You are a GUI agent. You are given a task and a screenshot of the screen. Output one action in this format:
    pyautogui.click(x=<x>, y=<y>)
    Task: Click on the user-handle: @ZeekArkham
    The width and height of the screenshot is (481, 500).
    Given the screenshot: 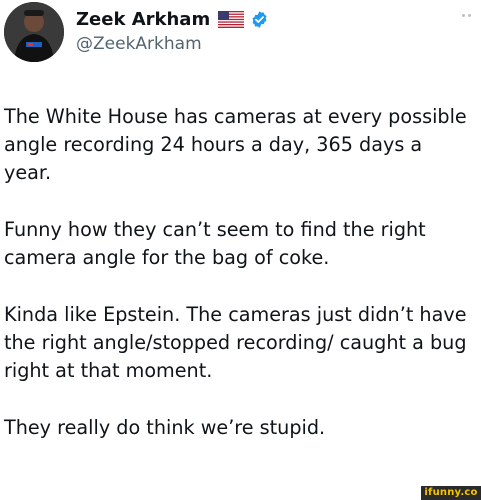 What is the action you would take?
    pyautogui.click(x=139, y=44)
    